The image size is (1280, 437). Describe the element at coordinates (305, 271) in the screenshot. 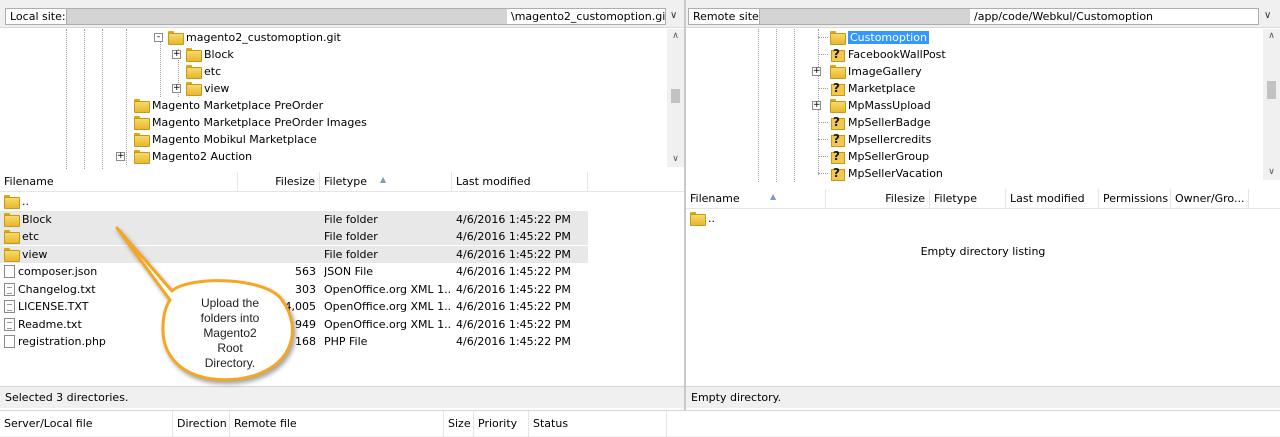

I see `file-size-cell: 563` at that location.